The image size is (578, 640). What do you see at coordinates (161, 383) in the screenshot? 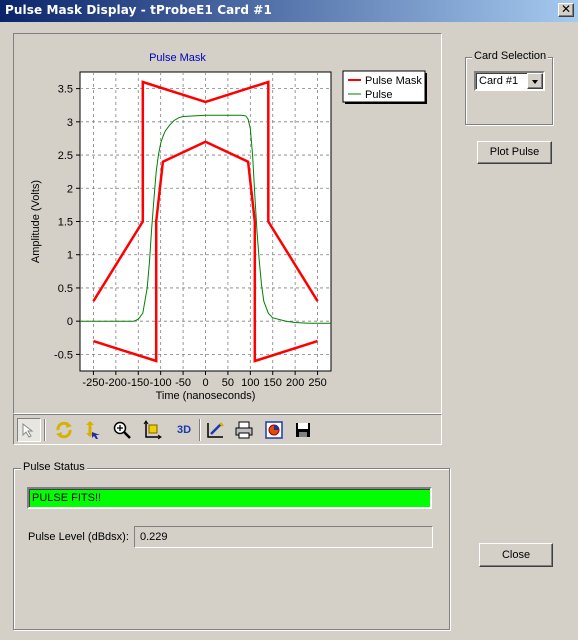
I see `x-tick-label: -100` at bounding box center [161, 383].